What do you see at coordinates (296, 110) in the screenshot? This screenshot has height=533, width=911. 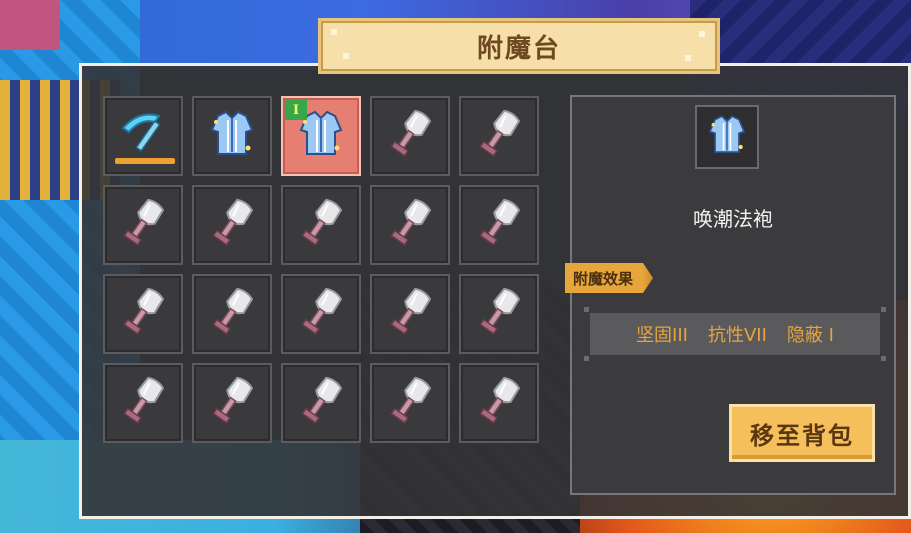 I see `tier-badge: I` at bounding box center [296, 110].